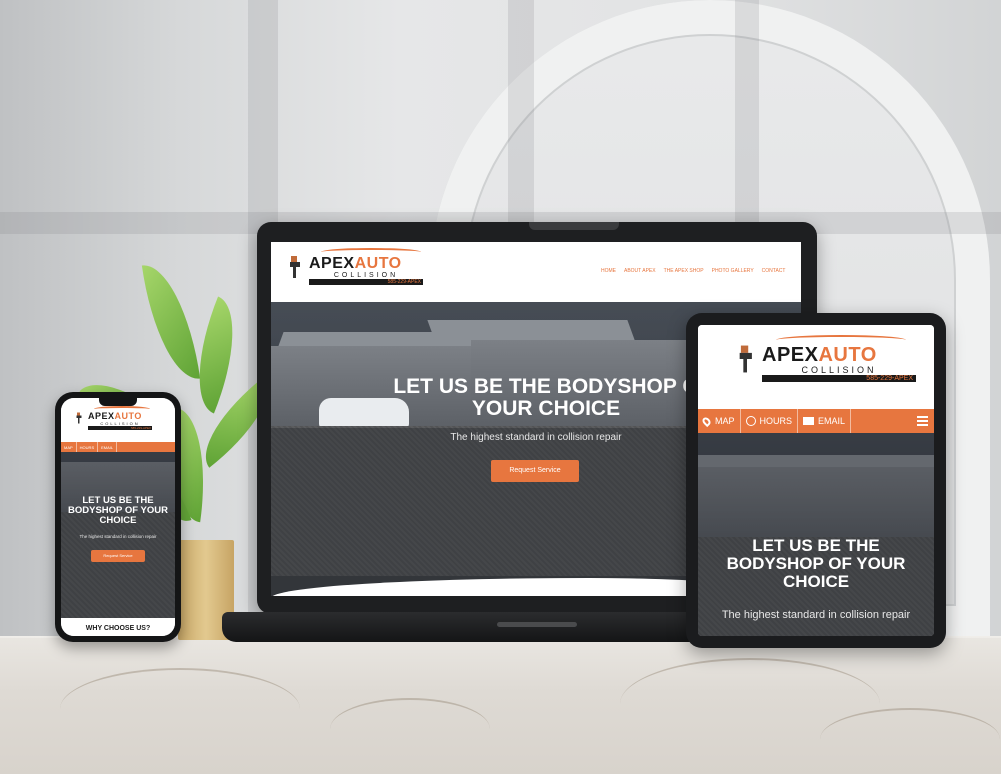 Image resolution: width=1001 pixels, height=774 pixels. I want to click on site-logo: APEXAUTO COLLISION 585-229-APEX, so click(355, 266).